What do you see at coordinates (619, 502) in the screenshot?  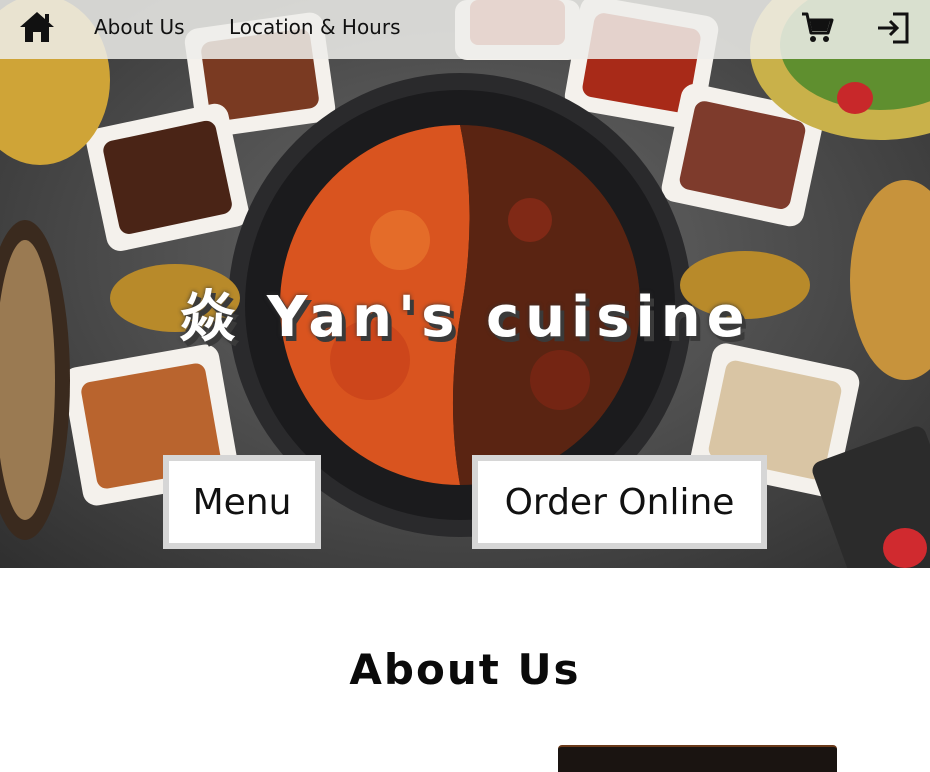 I see `order-online-button: Order Online` at bounding box center [619, 502].